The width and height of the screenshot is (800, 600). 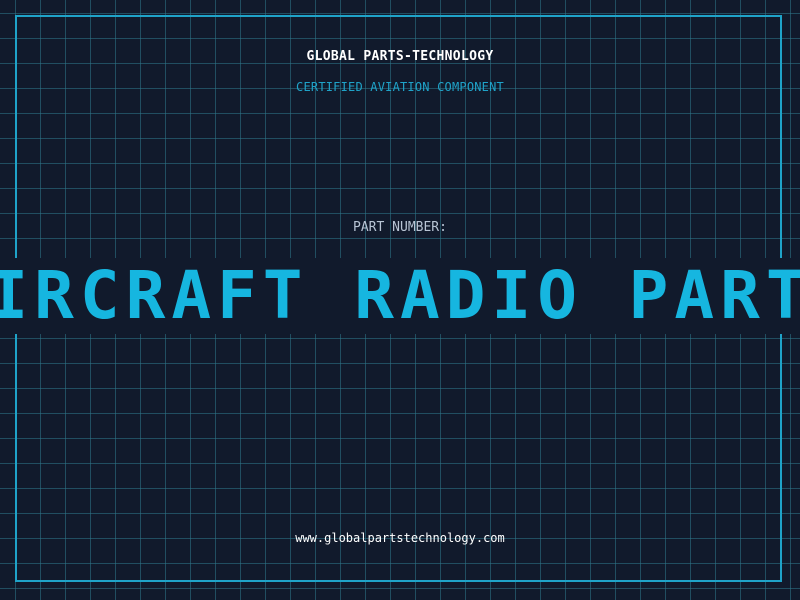 I want to click on part-number-label: PART NUMBER:, so click(x=400, y=227).